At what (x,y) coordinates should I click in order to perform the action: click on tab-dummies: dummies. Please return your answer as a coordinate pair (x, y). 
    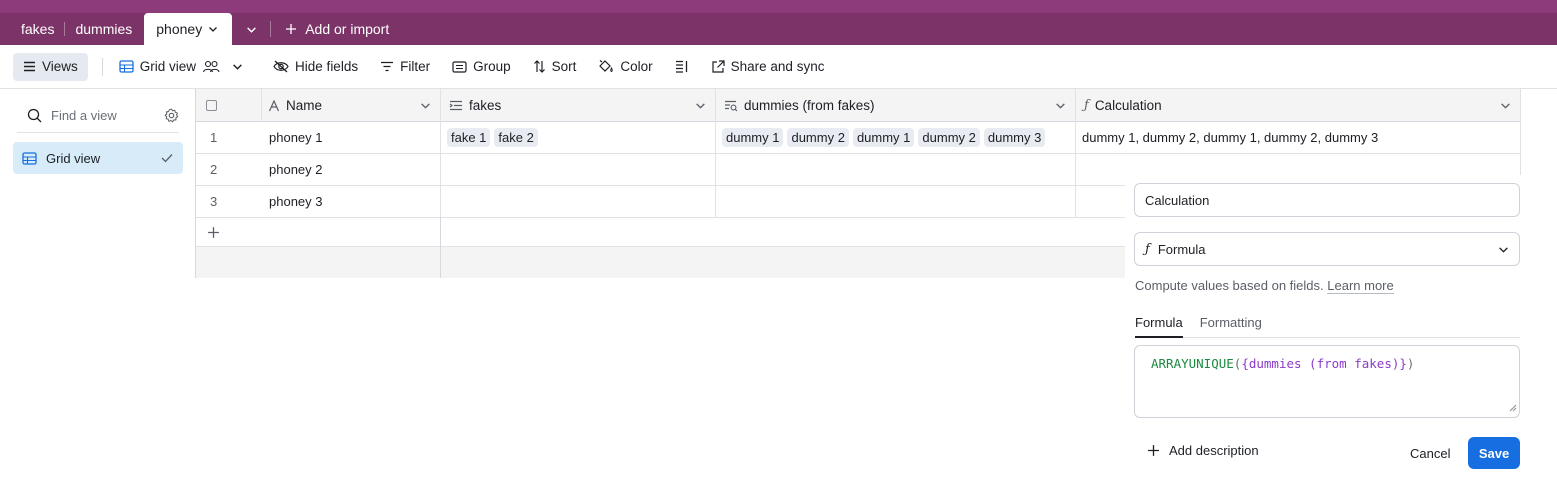
    Looking at the image, I should click on (103, 29).